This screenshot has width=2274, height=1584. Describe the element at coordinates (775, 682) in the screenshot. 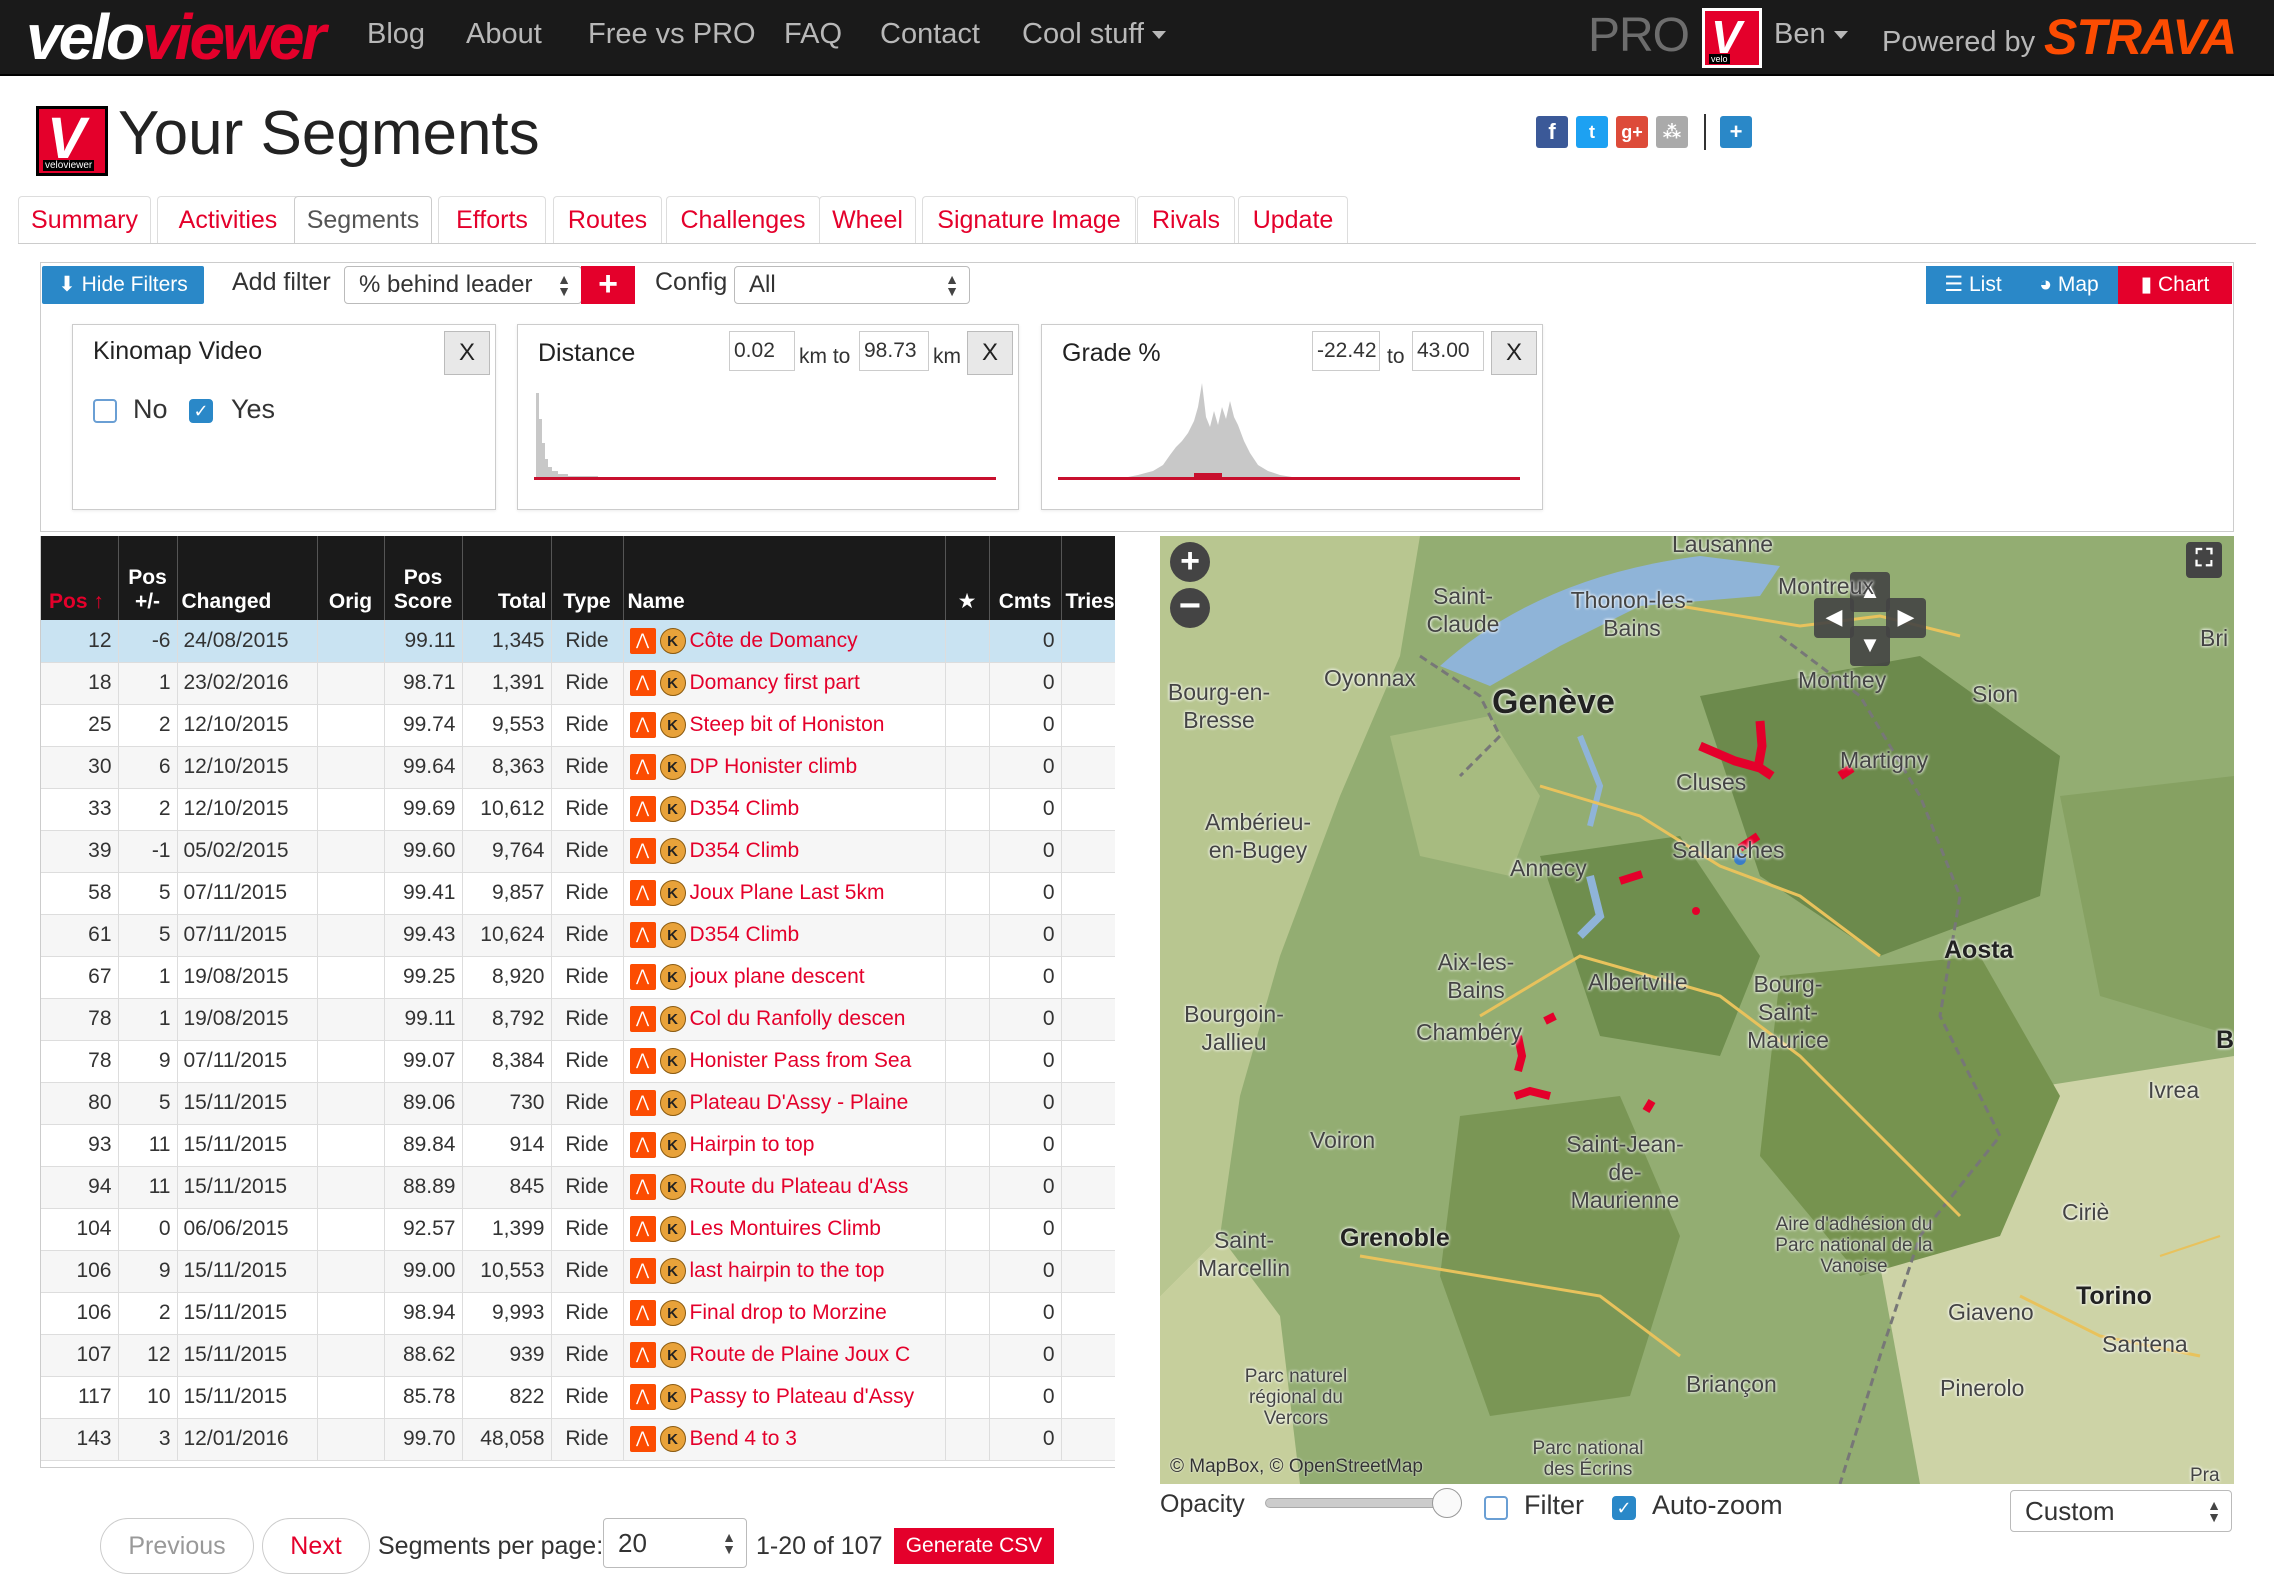

I see `segment-link: Domancy first part` at that location.